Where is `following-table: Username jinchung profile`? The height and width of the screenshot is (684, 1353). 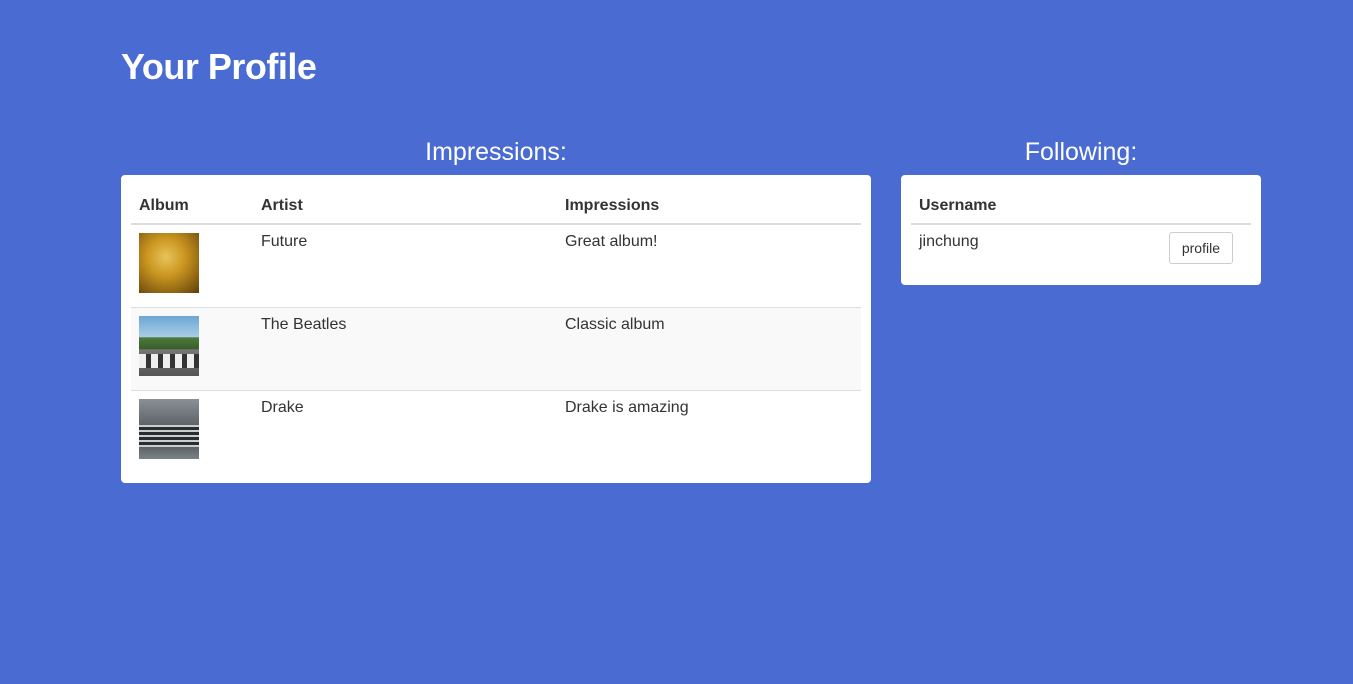
following-table: Username jinchung profile is located at coordinates (1081, 228).